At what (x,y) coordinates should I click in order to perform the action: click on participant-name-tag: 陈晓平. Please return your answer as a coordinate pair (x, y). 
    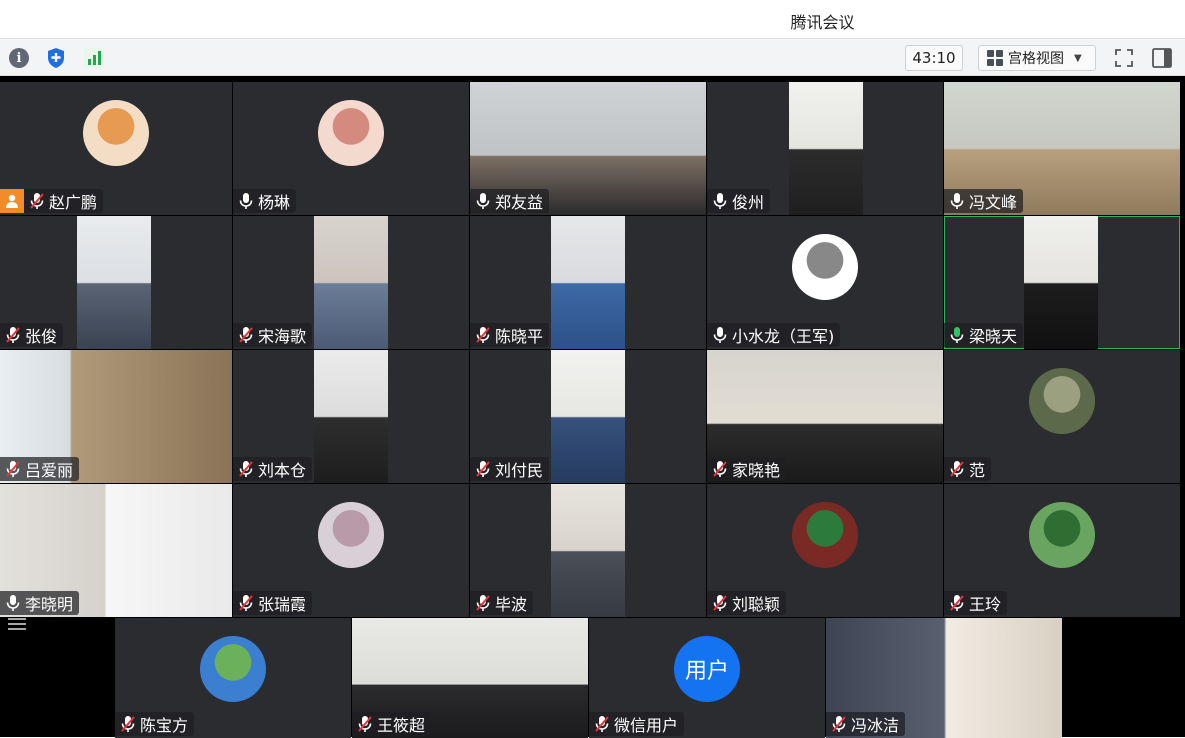
    Looking at the image, I should click on (510, 335).